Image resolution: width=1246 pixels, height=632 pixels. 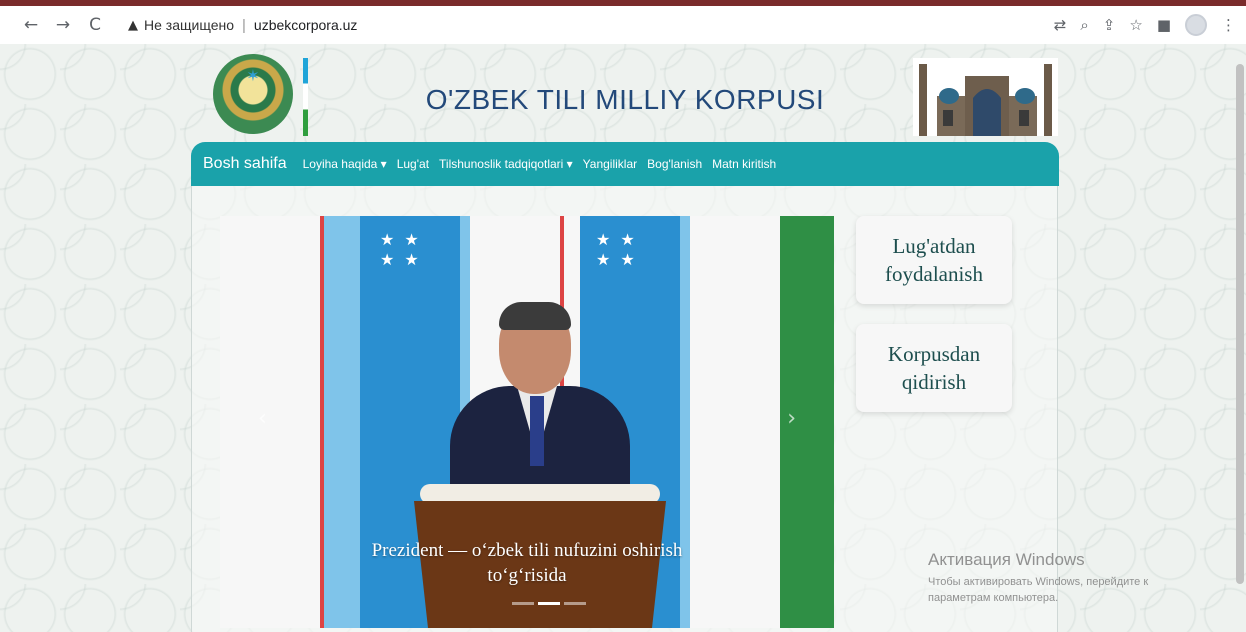 I want to click on nav-item-research-dropdown: Tilshunoslik tadqiqotlari ▾, so click(x=506, y=164).